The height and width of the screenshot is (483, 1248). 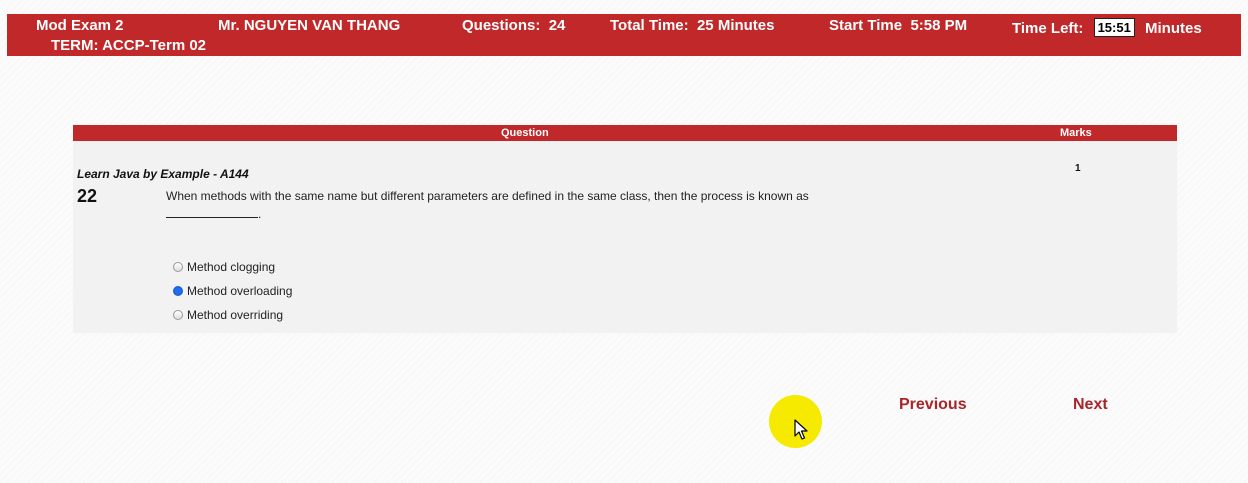 I want to click on time-left-unit: Minutes, so click(x=1173, y=28).